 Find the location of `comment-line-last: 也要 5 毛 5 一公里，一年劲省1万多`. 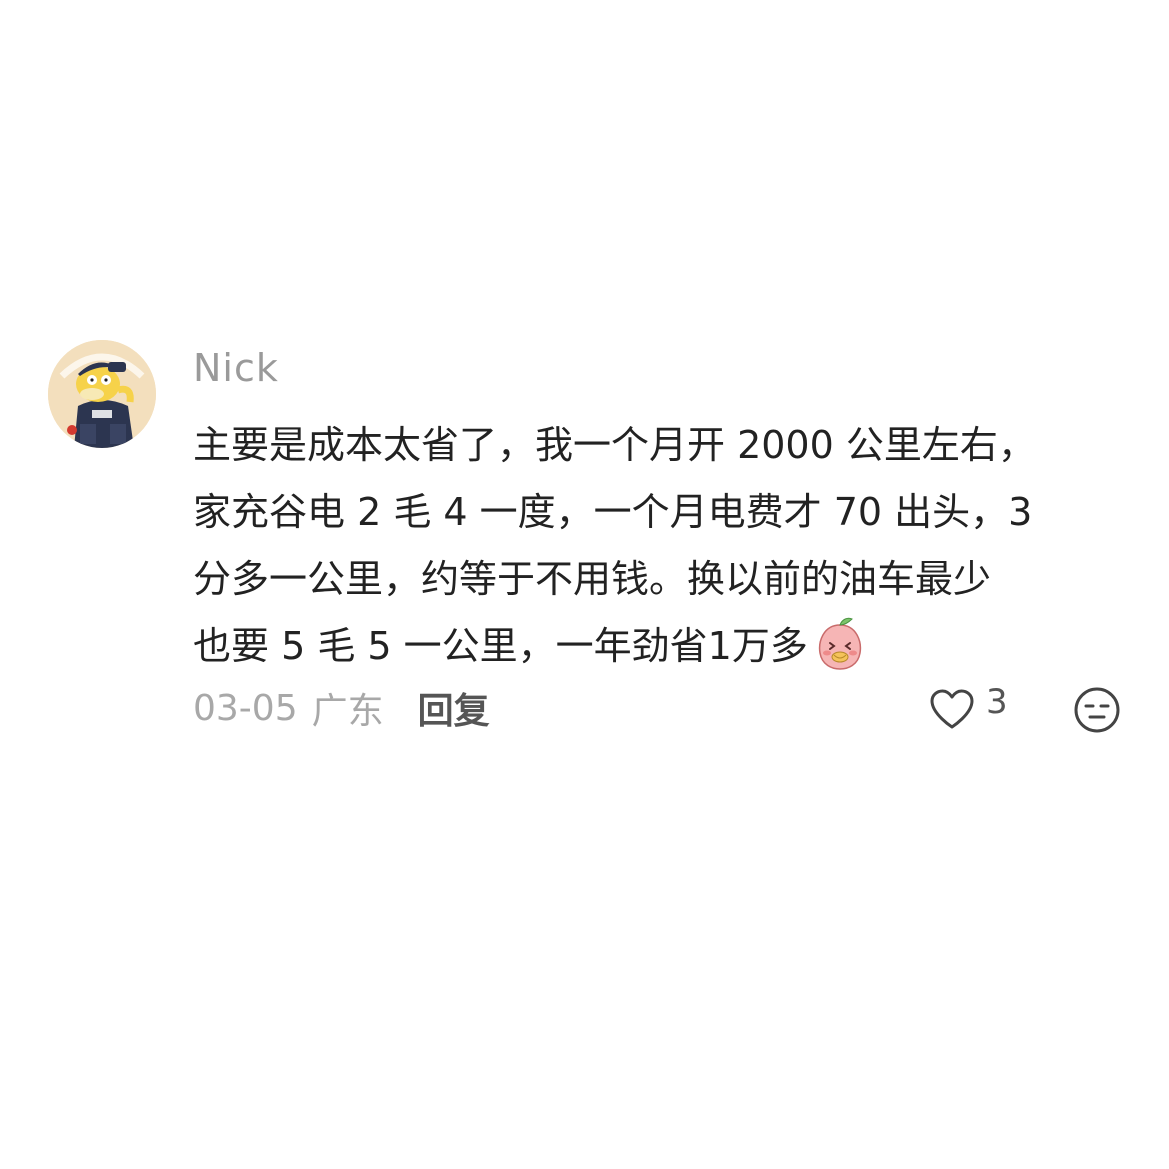

comment-line-last: 也要 5 毛 5 一公里，一年劲省1万多 is located at coordinates (653, 646).